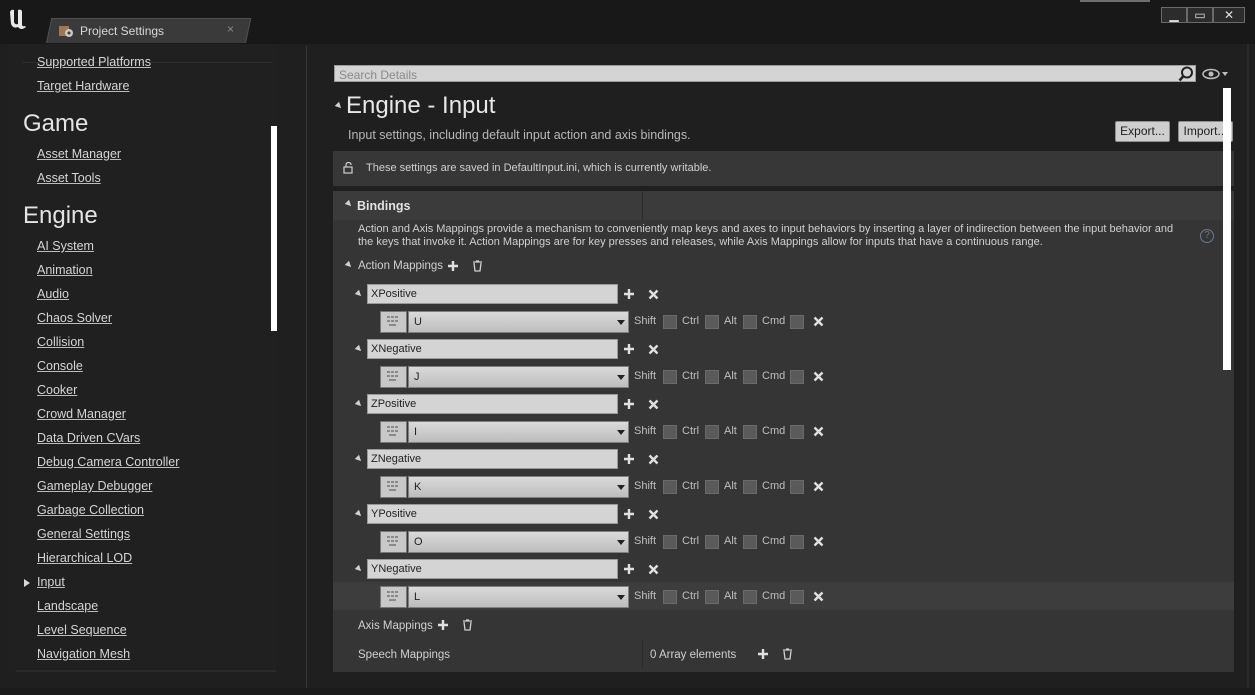 The height and width of the screenshot is (695, 1255). Describe the element at coordinates (81, 414) in the screenshot. I see `sidebar-item-crowd-manager: Crowd Manager` at that location.